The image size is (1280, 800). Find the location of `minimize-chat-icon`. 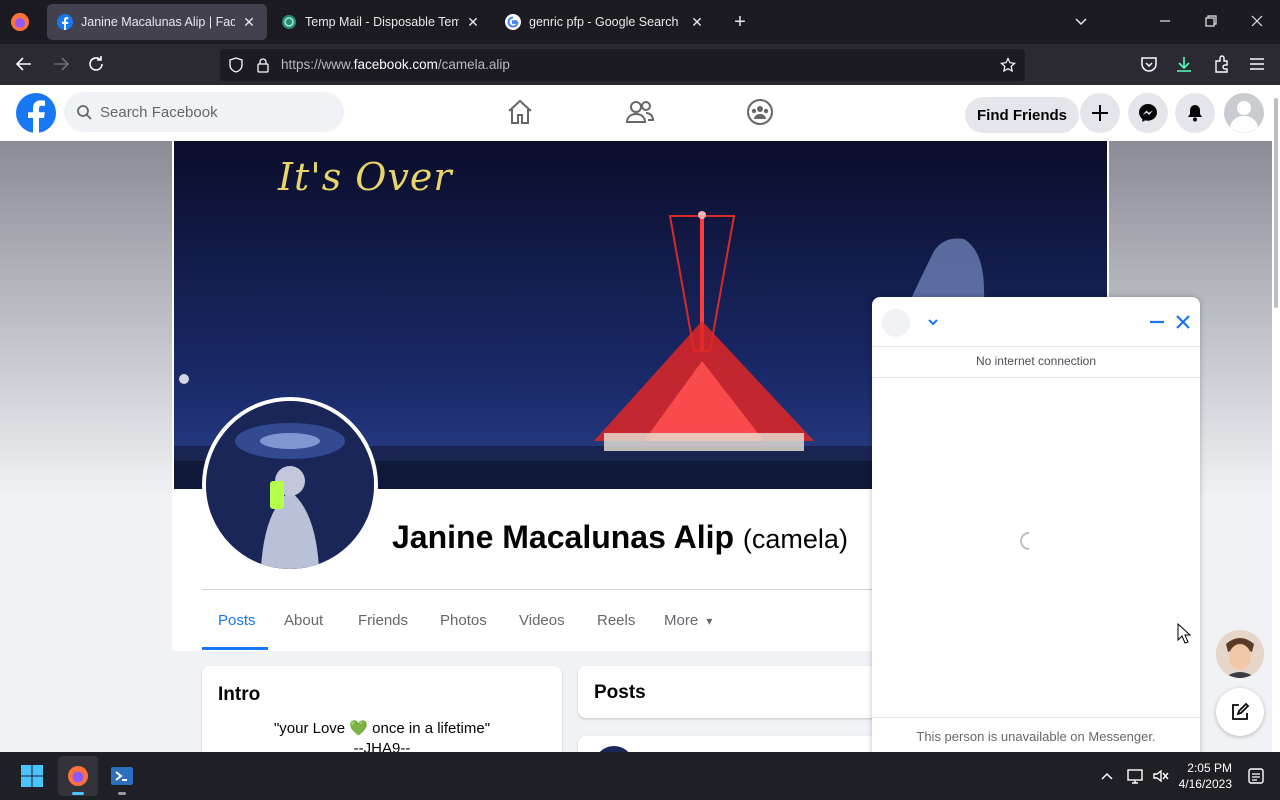

minimize-chat-icon is located at coordinates (1157, 322).